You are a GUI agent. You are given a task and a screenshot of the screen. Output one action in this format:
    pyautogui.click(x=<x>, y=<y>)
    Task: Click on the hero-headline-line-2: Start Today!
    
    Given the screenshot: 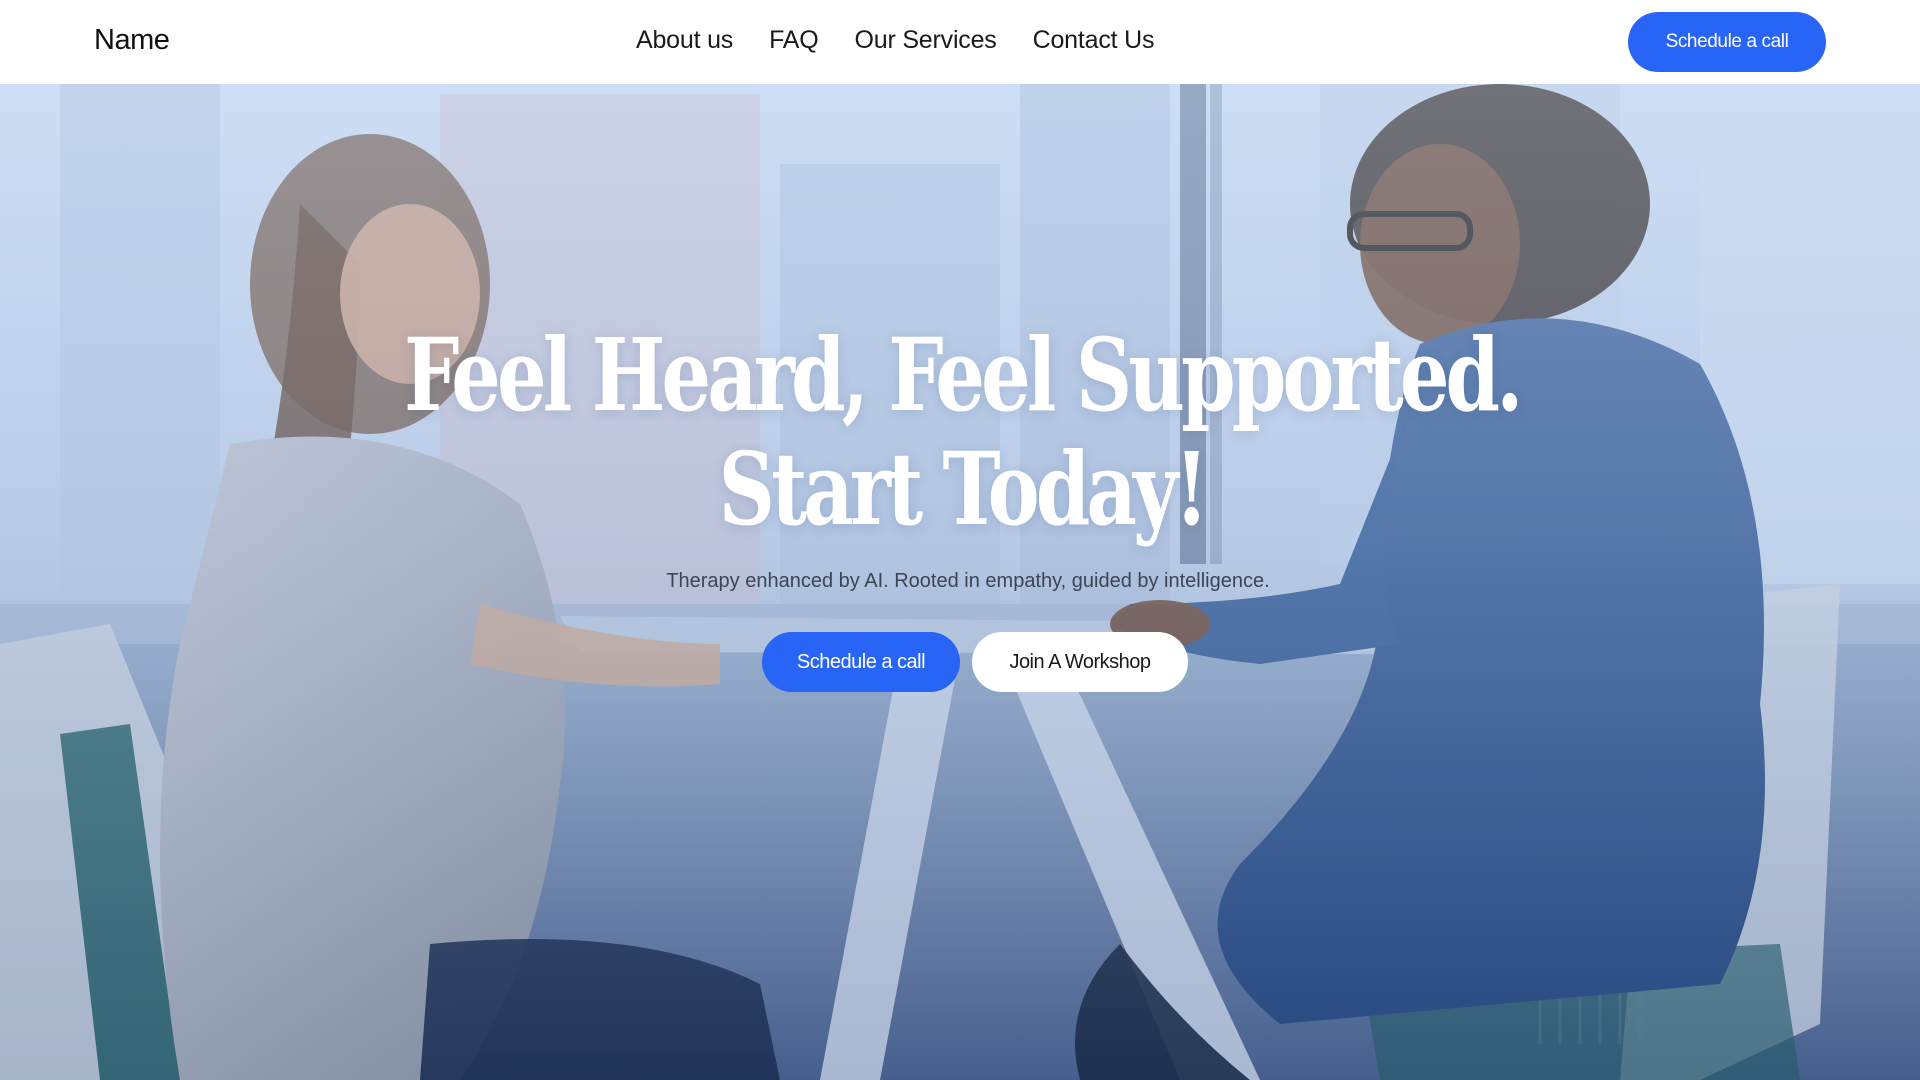 What is the action you would take?
    pyautogui.click(x=963, y=489)
    